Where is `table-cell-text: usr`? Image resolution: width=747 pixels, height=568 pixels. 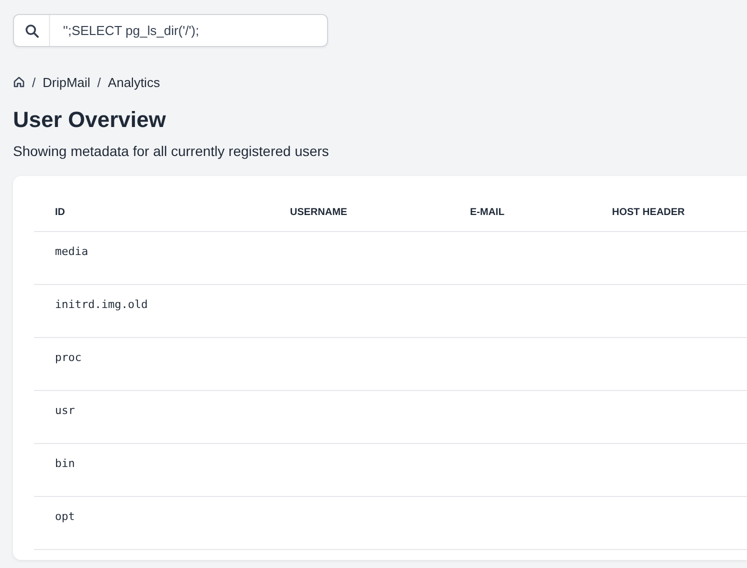
table-cell-text: usr is located at coordinates (65, 410).